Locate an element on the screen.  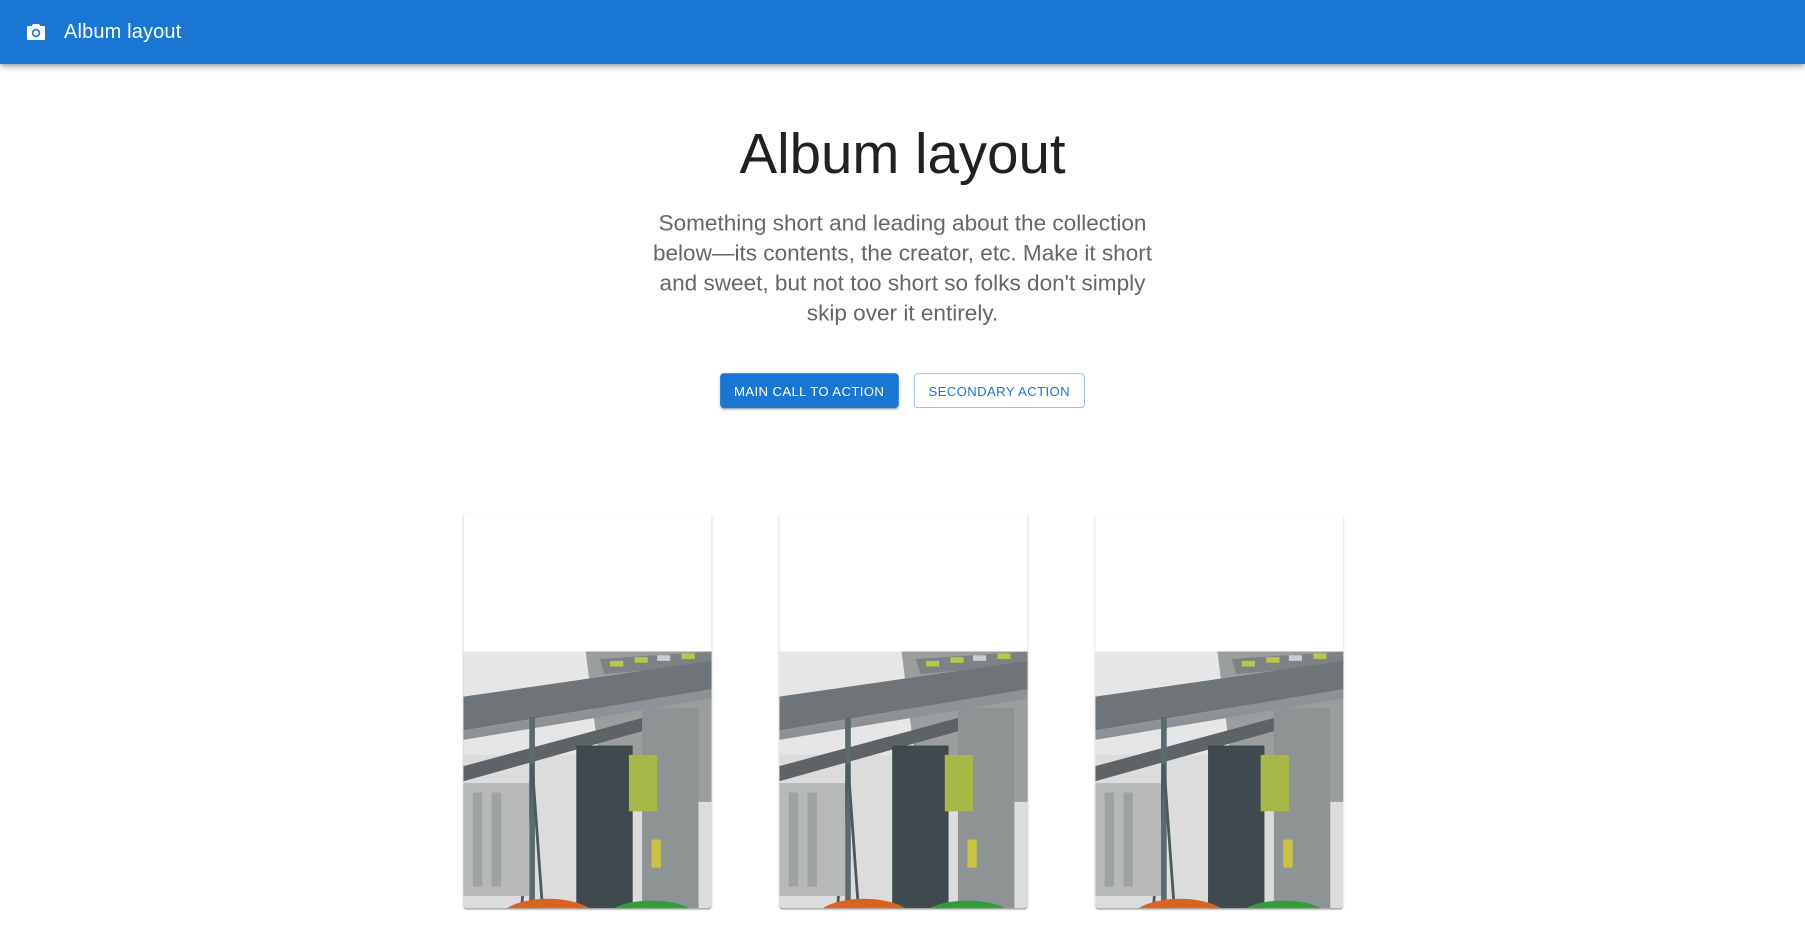
app-bar: Album layout is located at coordinates (902, 32).